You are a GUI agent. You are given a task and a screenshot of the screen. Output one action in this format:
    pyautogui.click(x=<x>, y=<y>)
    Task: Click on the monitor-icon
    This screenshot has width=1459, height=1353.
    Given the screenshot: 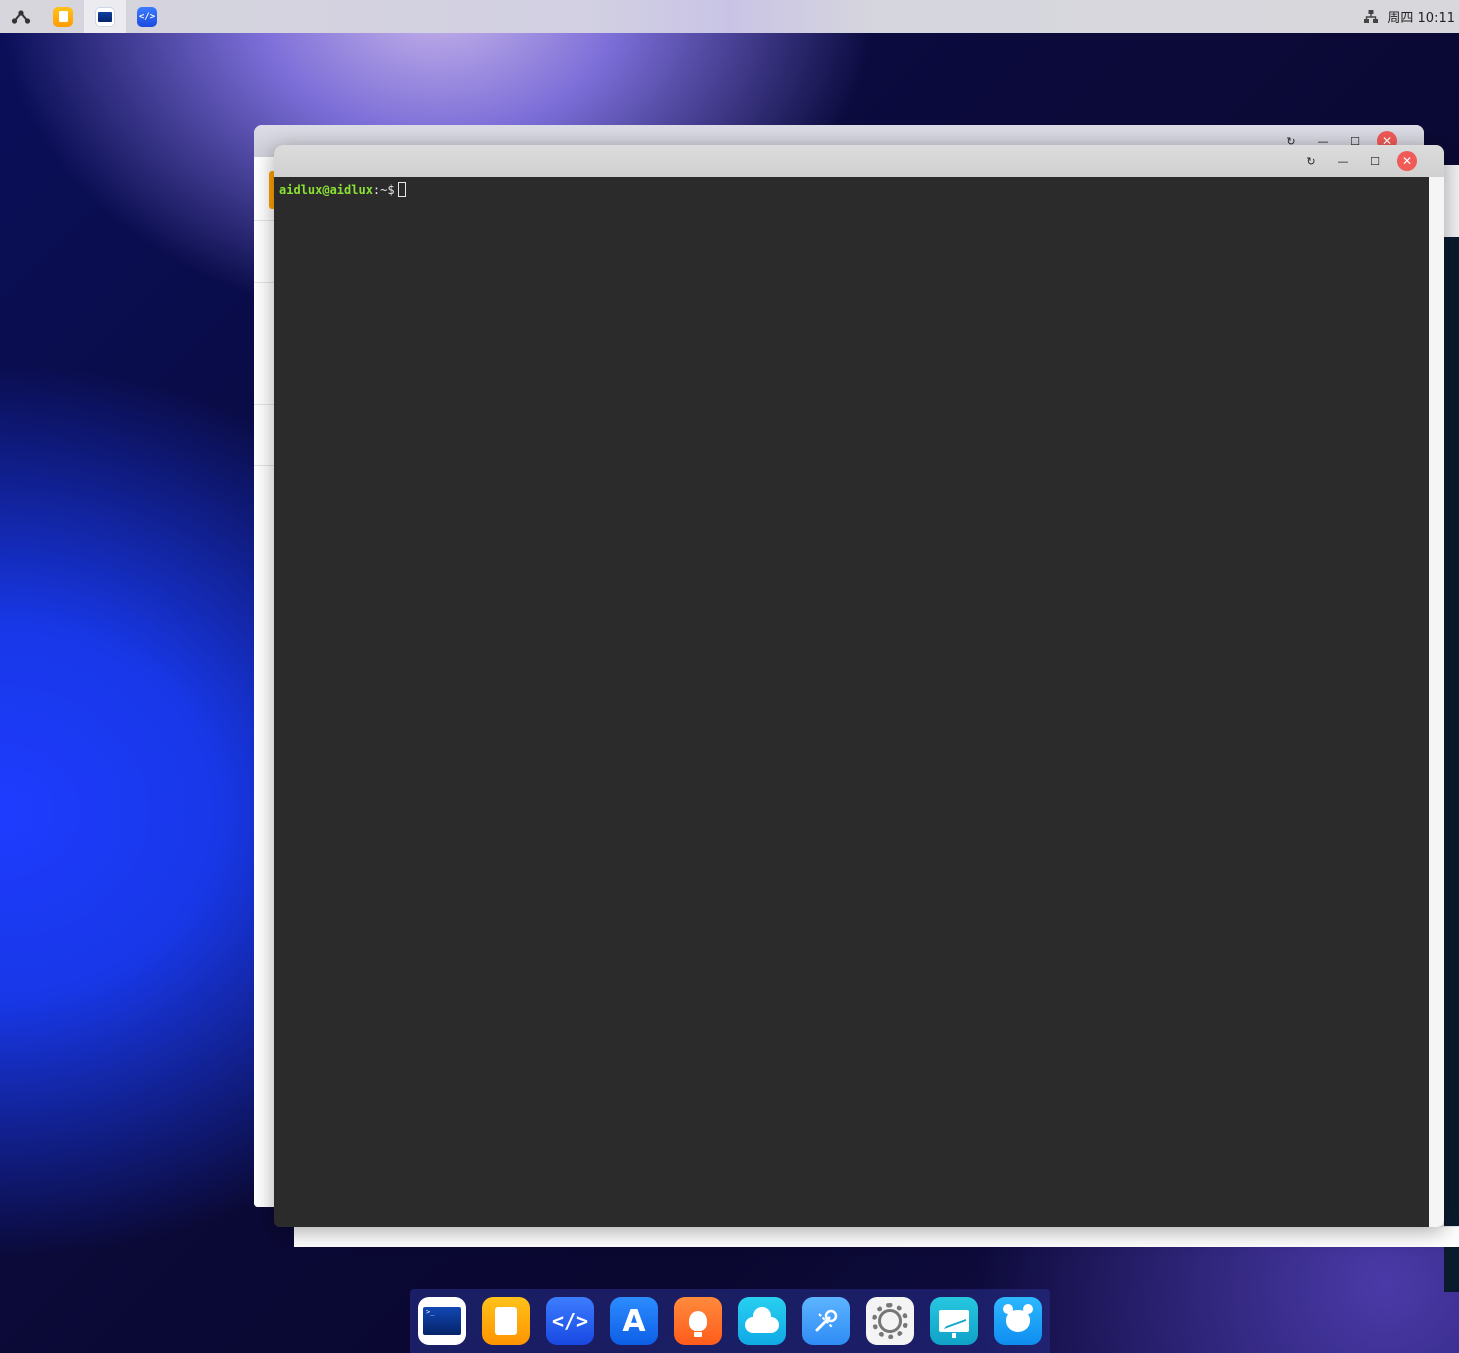 What is the action you would take?
    pyautogui.click(x=954, y=1324)
    